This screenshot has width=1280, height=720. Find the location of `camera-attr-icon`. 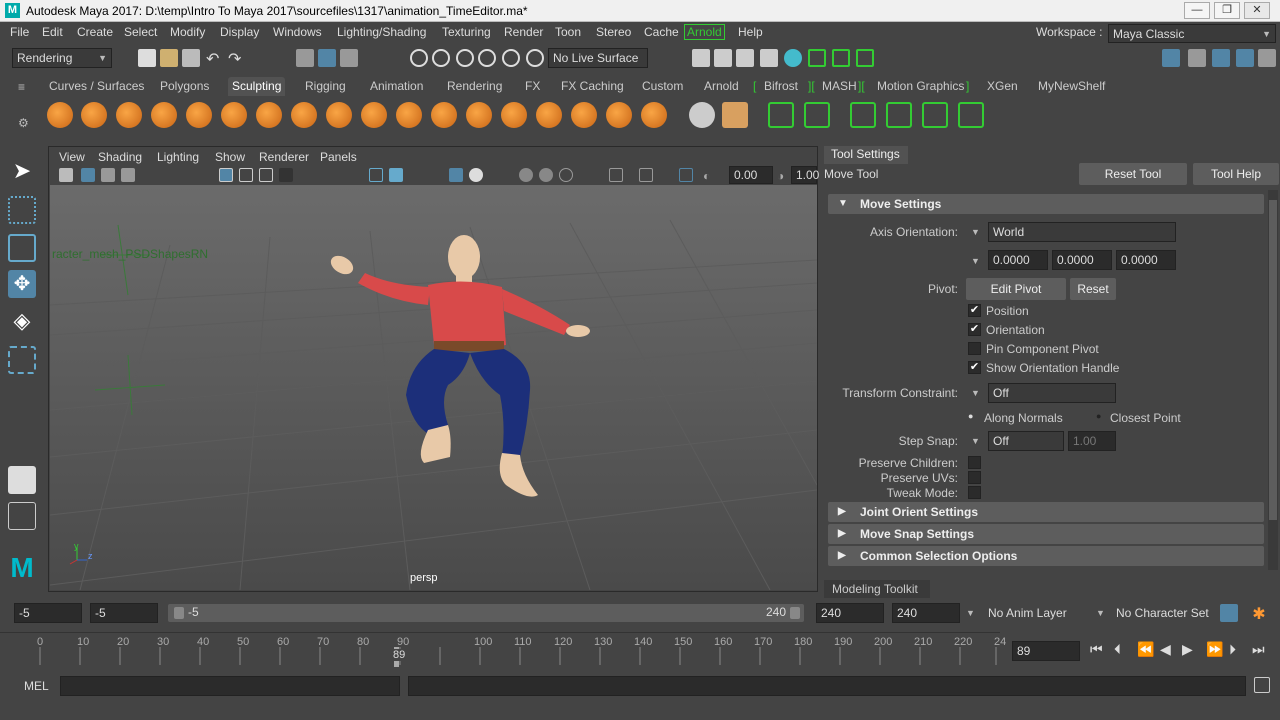

camera-attr-icon is located at coordinates (88, 175).